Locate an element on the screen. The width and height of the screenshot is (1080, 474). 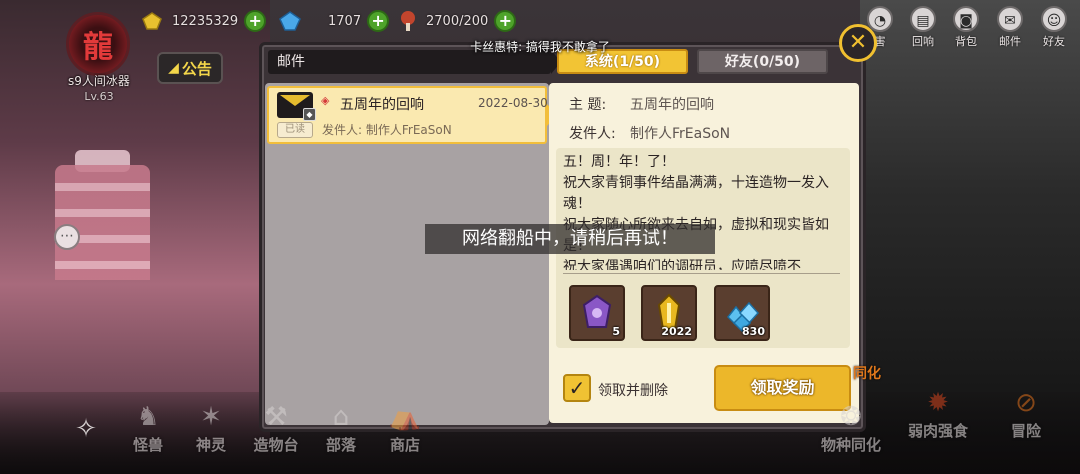
nav-label: 神灵 is located at coordinates (210, 445).